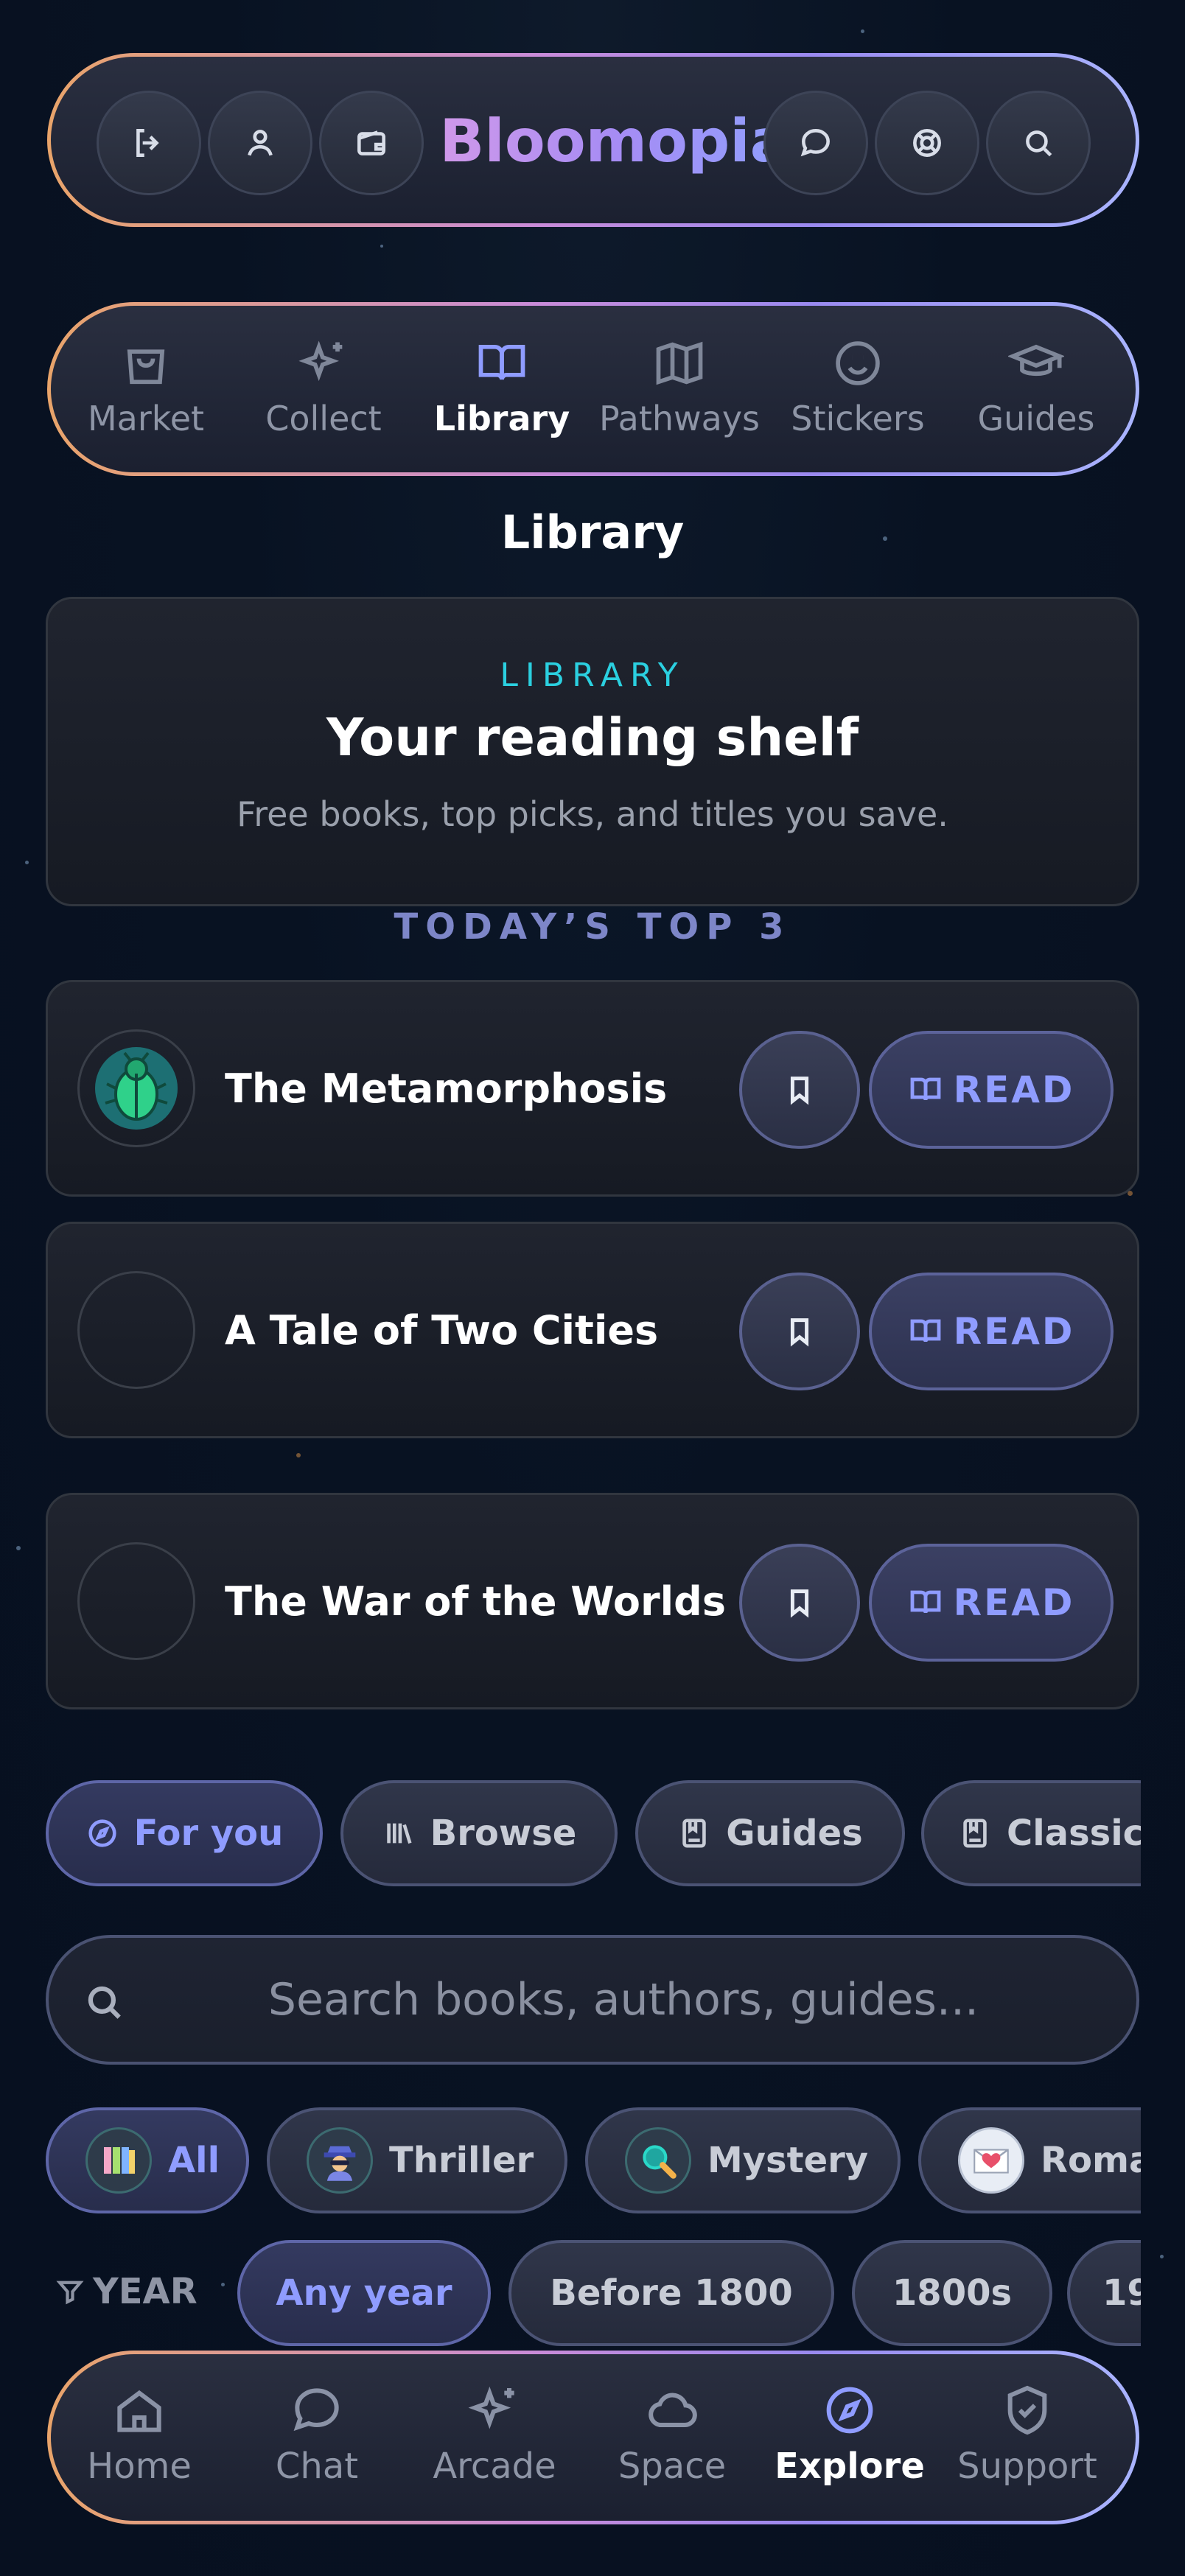 This screenshot has width=1185, height=2576. I want to click on category-library: Library, so click(502, 386).